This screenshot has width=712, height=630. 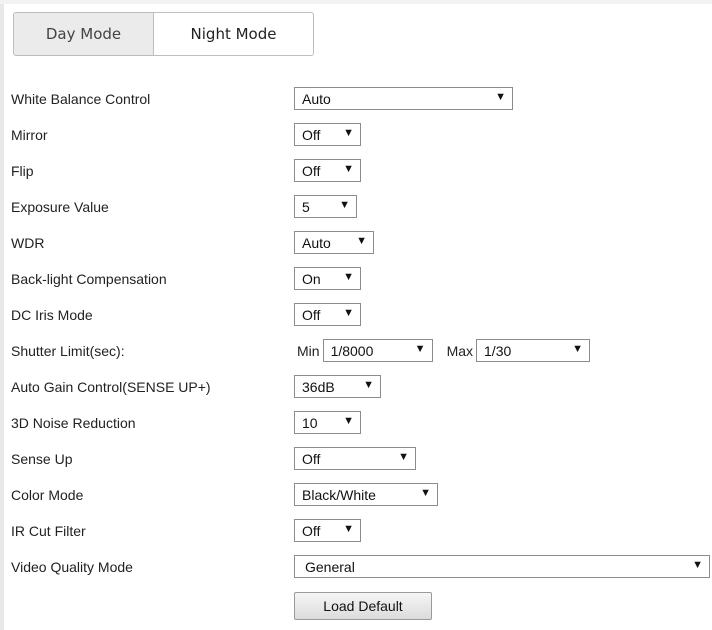 I want to click on flip-select: Off ▼, so click(x=327, y=170).